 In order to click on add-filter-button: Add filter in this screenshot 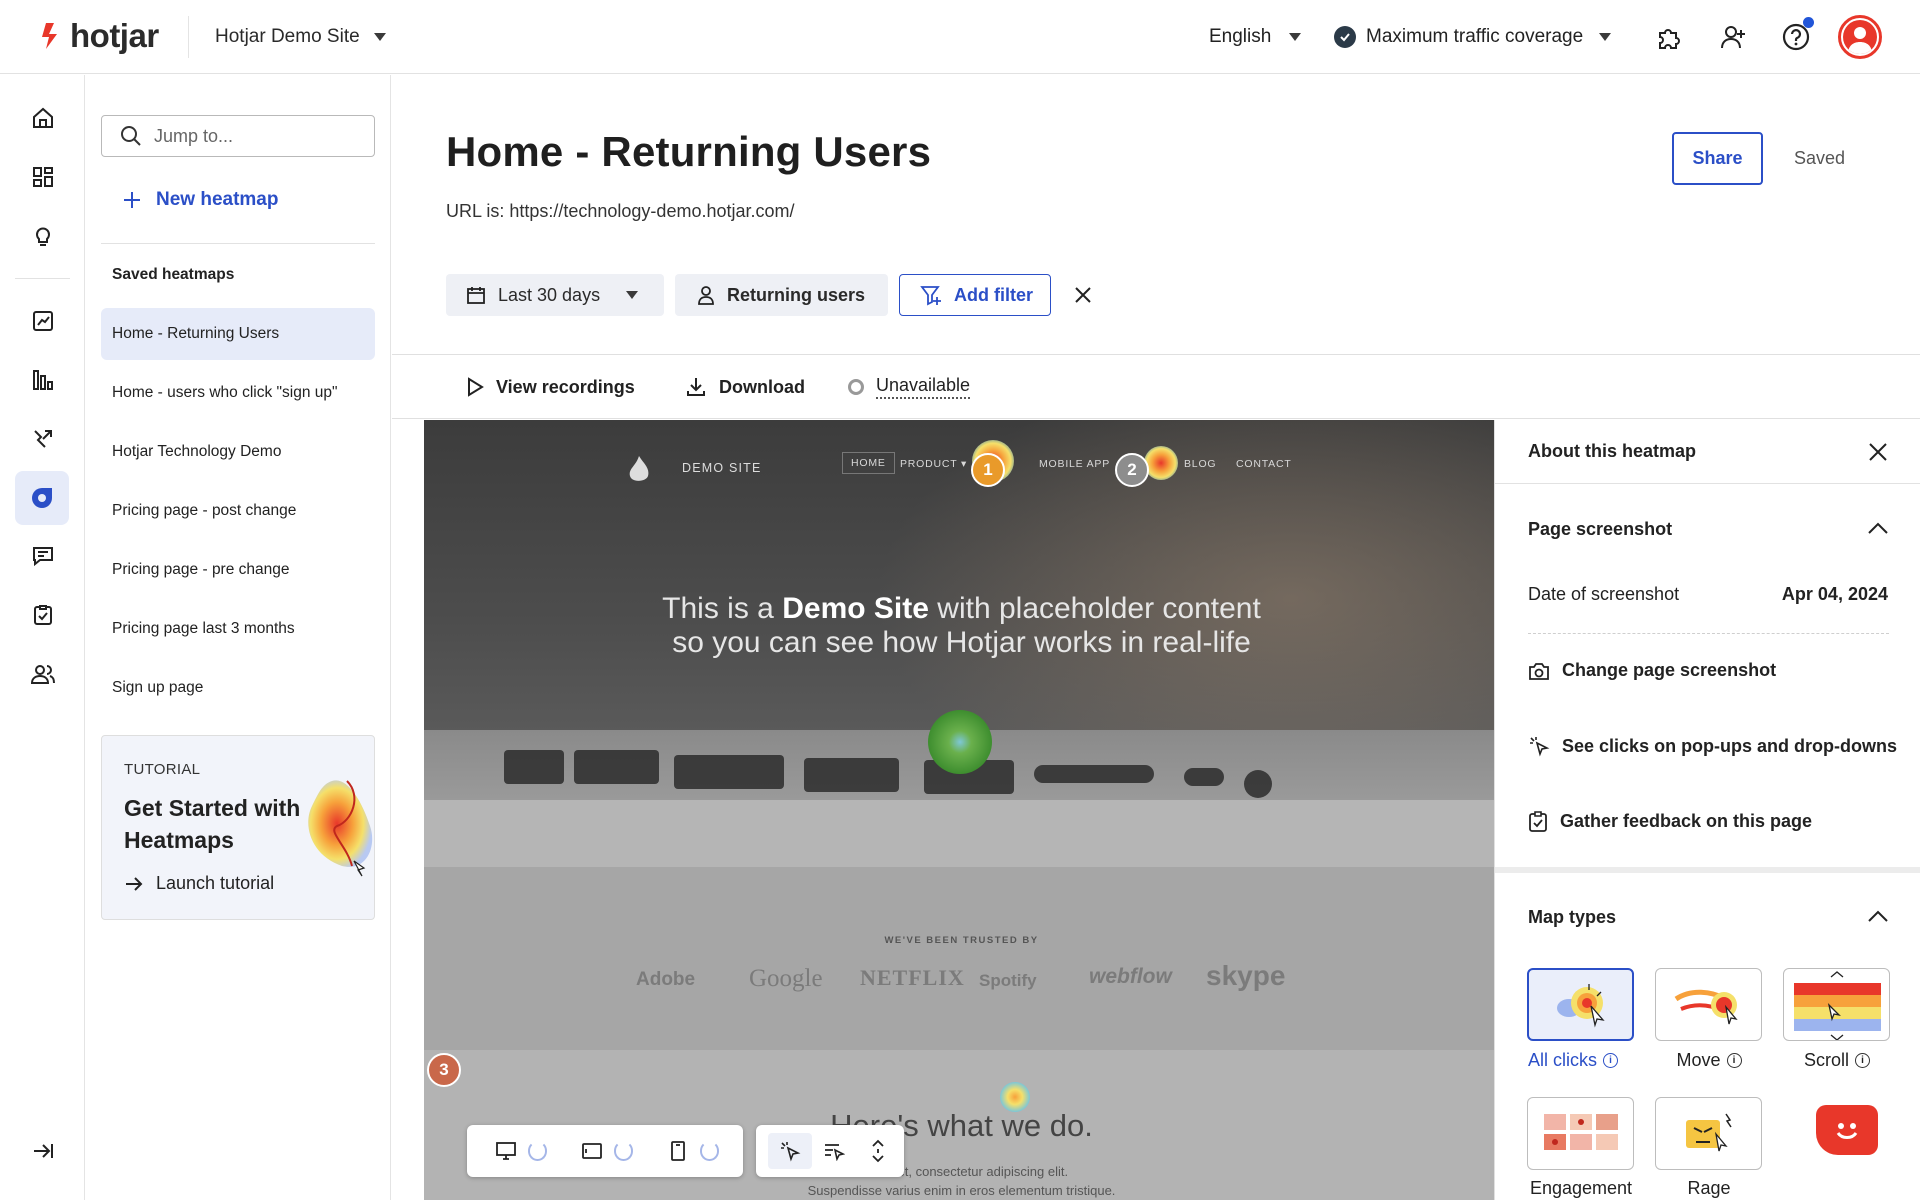, I will do `click(975, 295)`.